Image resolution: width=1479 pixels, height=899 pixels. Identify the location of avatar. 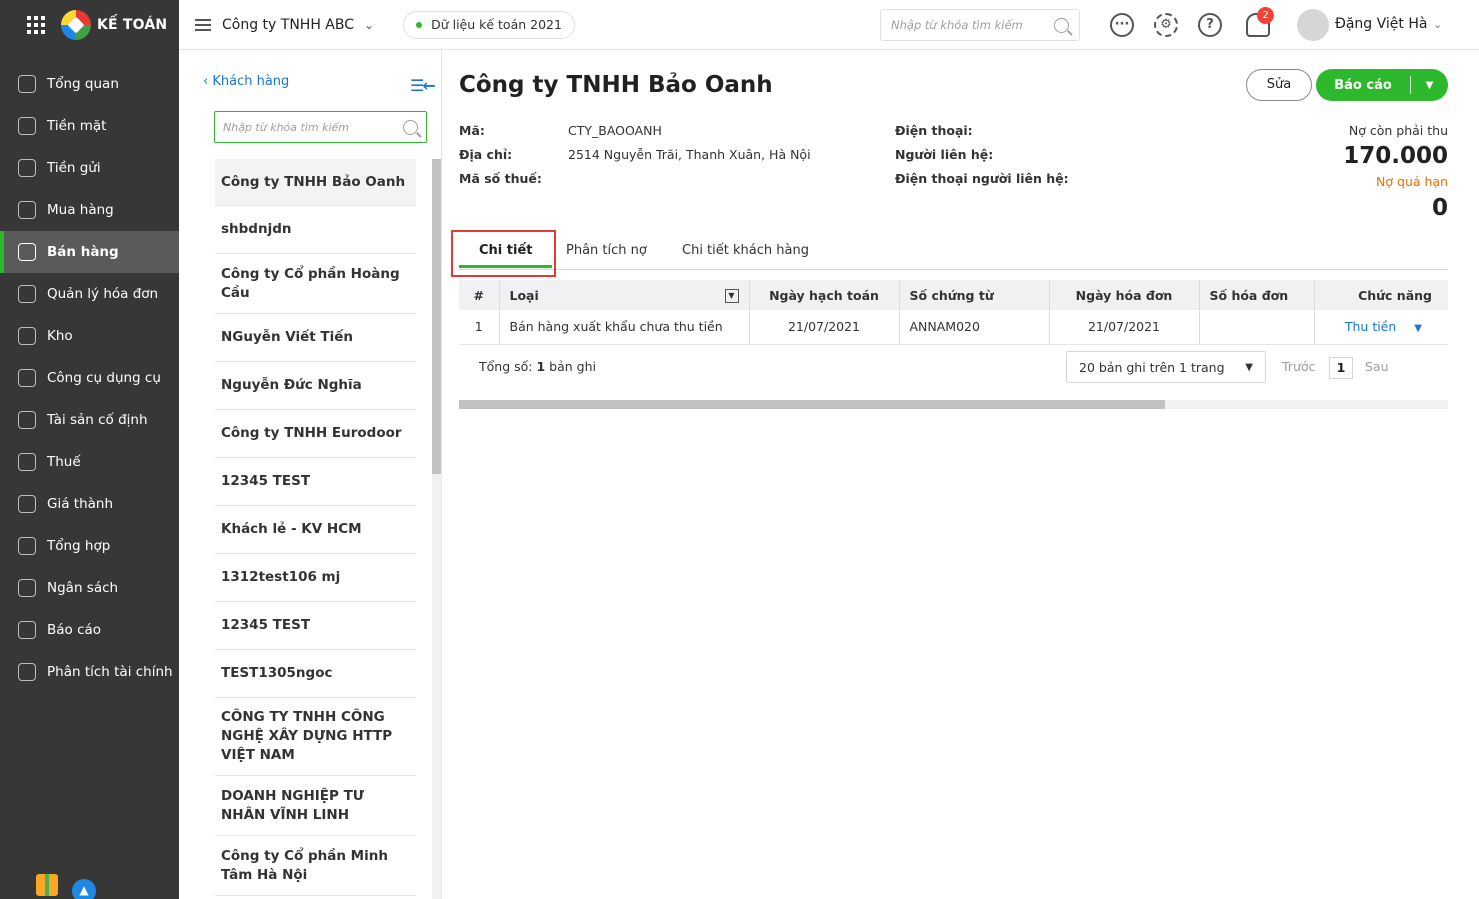
(1313, 25).